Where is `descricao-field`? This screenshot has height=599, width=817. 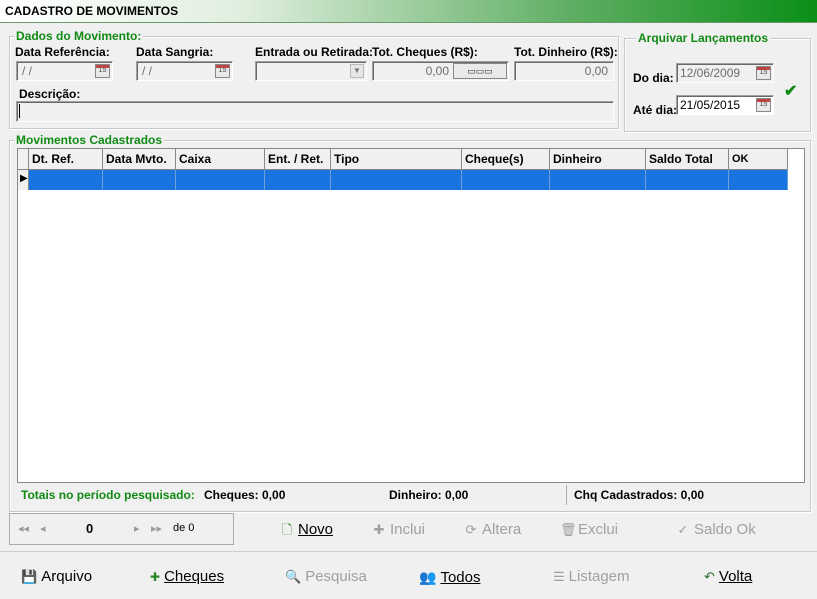
descricao-field is located at coordinates (315, 111).